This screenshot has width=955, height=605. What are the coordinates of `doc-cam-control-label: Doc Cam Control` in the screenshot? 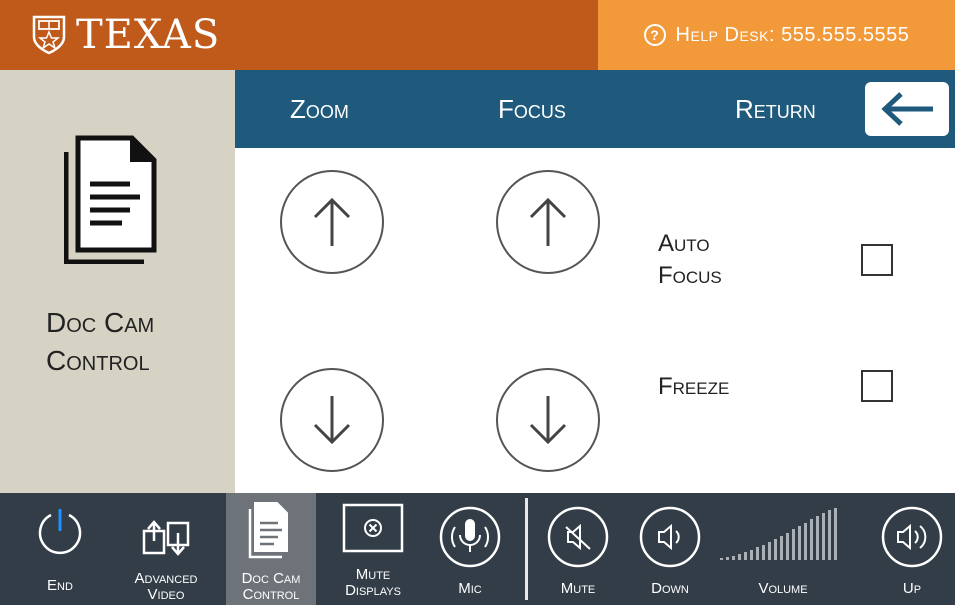 It's located at (271, 586).